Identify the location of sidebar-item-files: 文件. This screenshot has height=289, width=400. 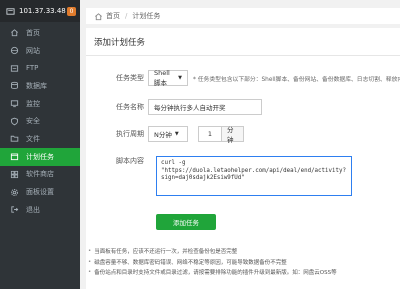
(40, 139).